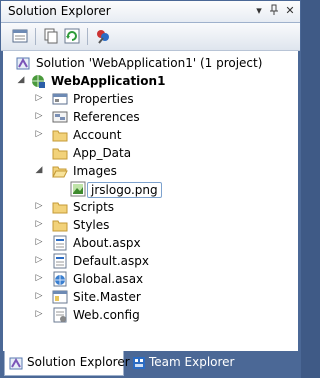 The height and width of the screenshot is (378, 320). I want to click on image-file-icon, so click(78, 189).